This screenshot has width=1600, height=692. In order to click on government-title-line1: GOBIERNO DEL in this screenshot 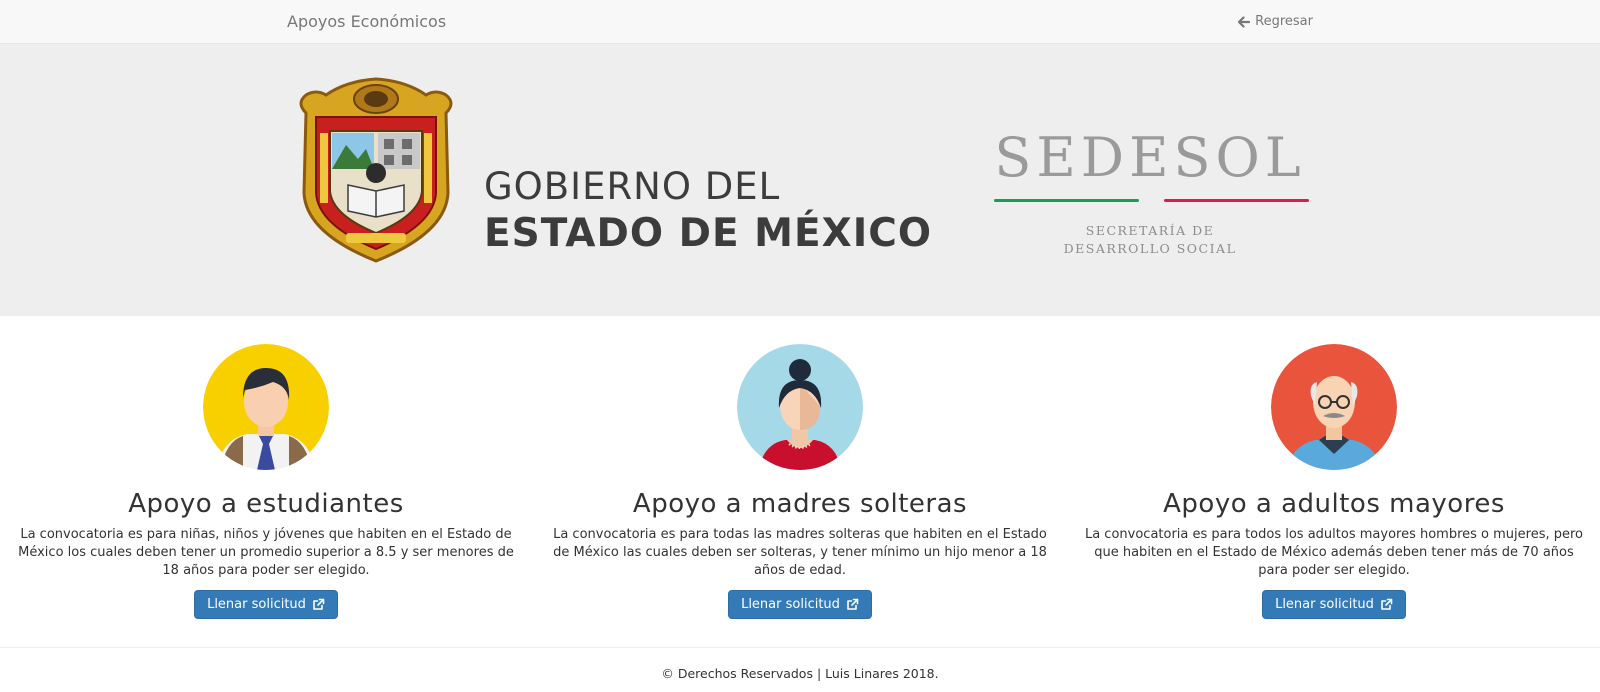, I will do `click(632, 186)`.